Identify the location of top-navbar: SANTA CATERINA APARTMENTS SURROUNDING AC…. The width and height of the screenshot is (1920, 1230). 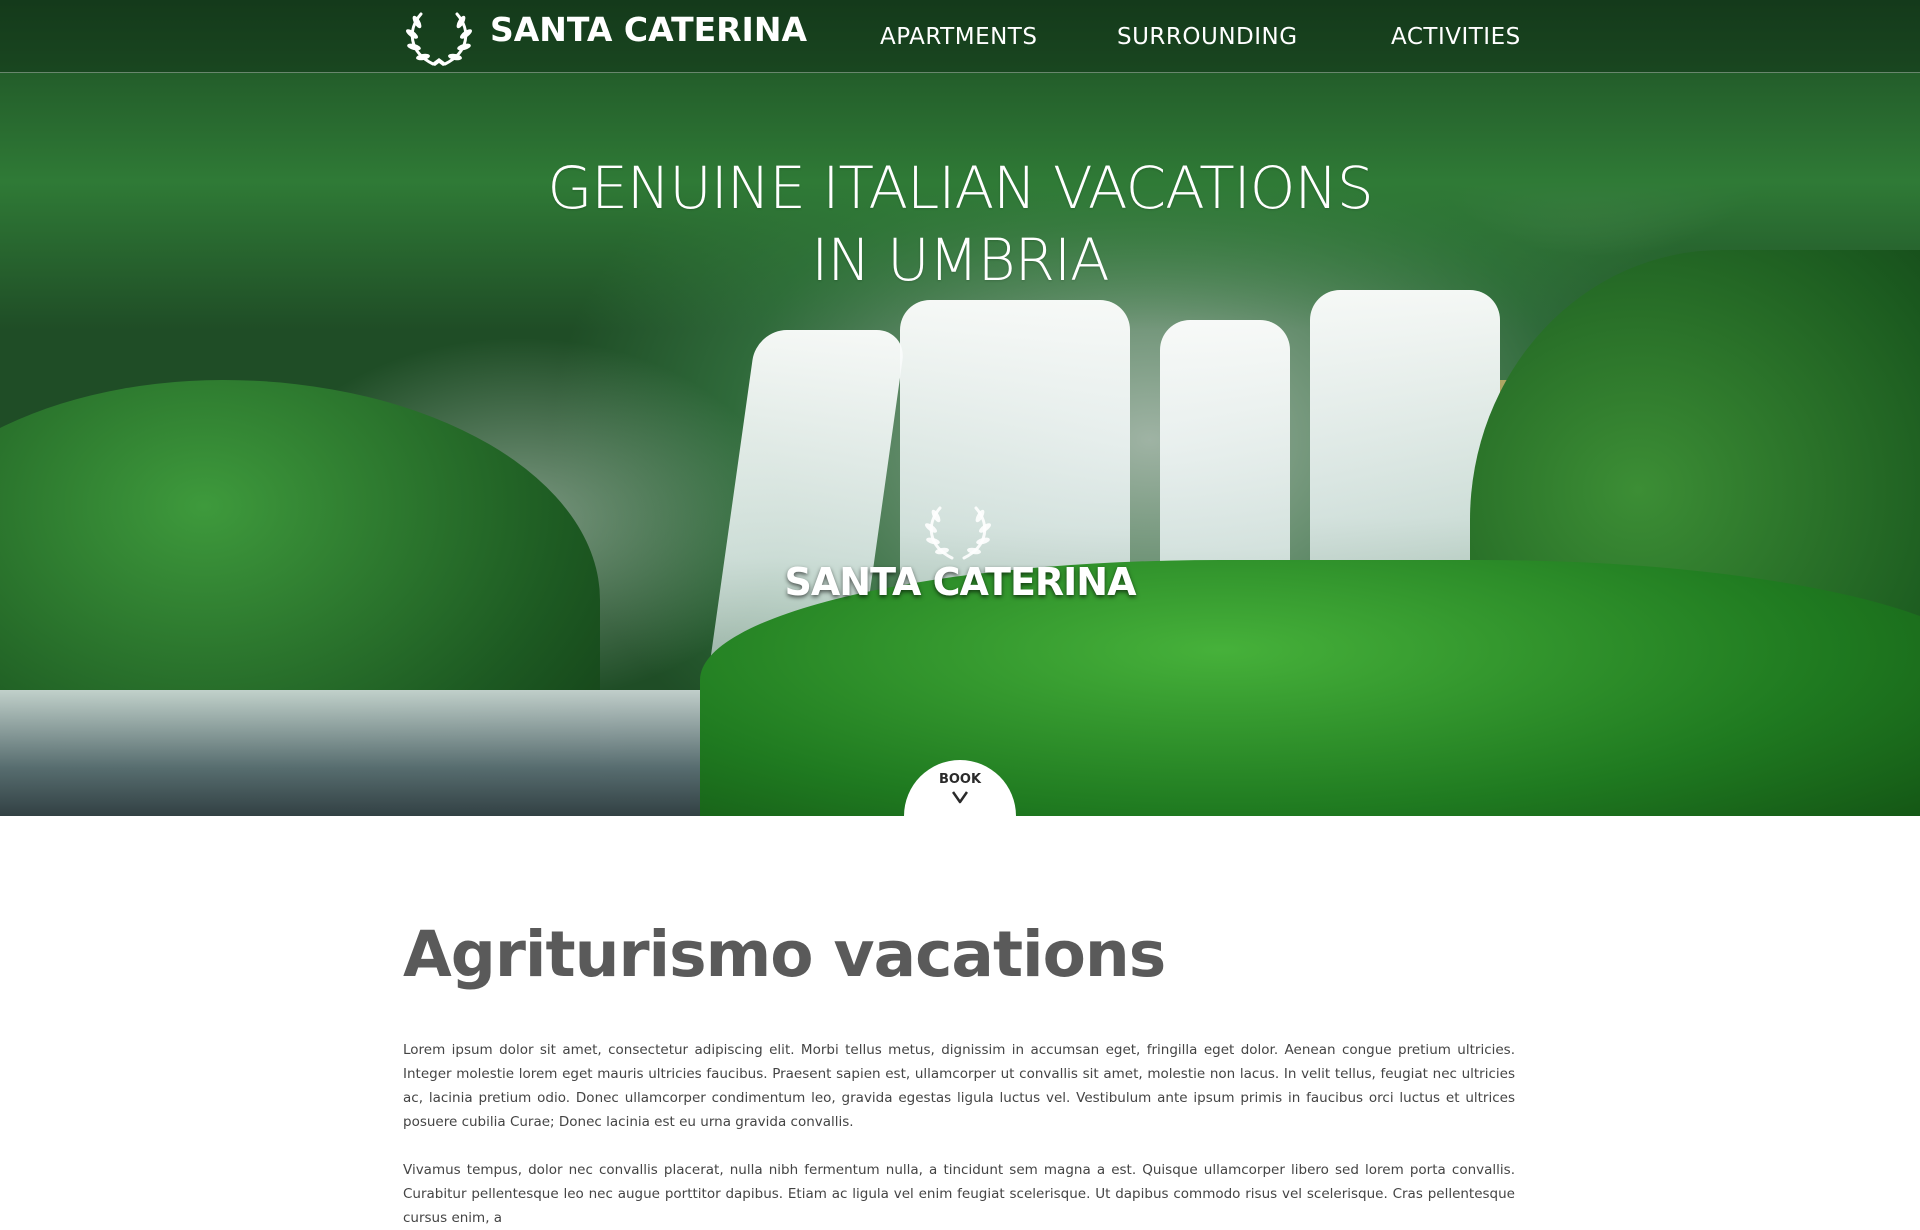
(960, 36).